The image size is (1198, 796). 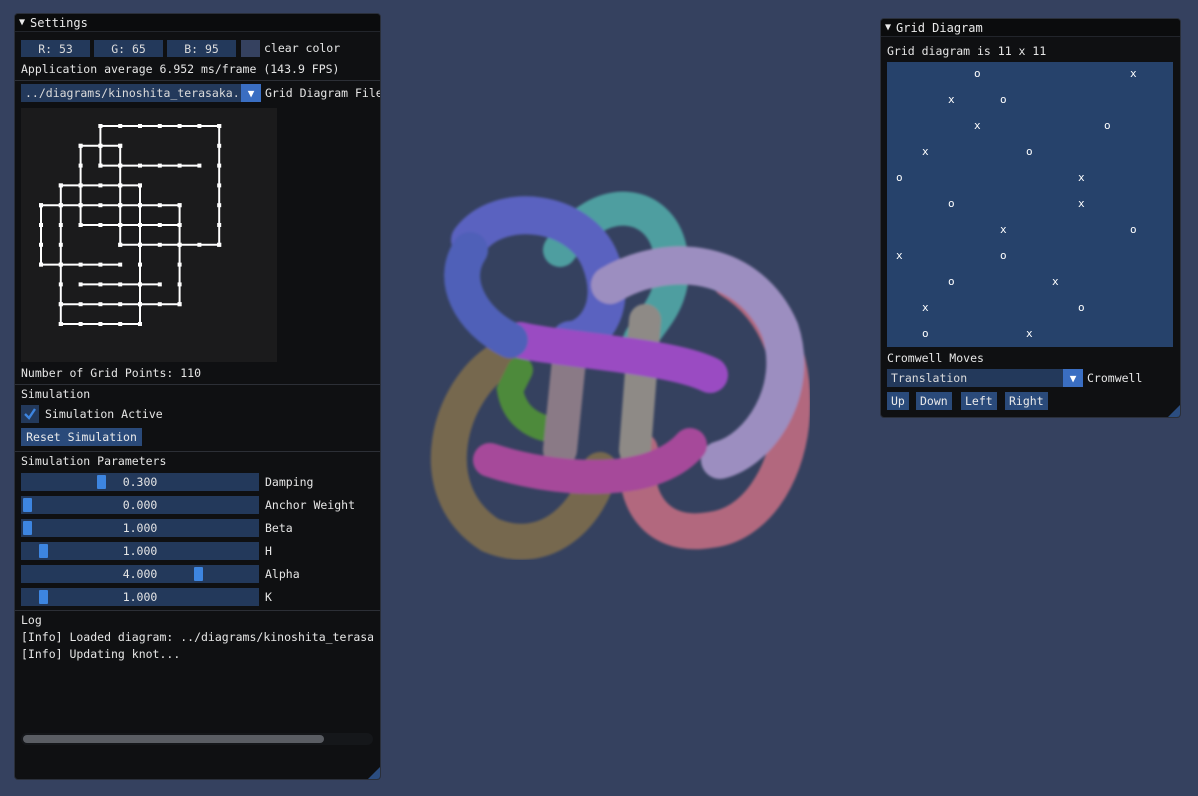 I want to click on log-scrollbar-thumb, so click(x=173, y=739).